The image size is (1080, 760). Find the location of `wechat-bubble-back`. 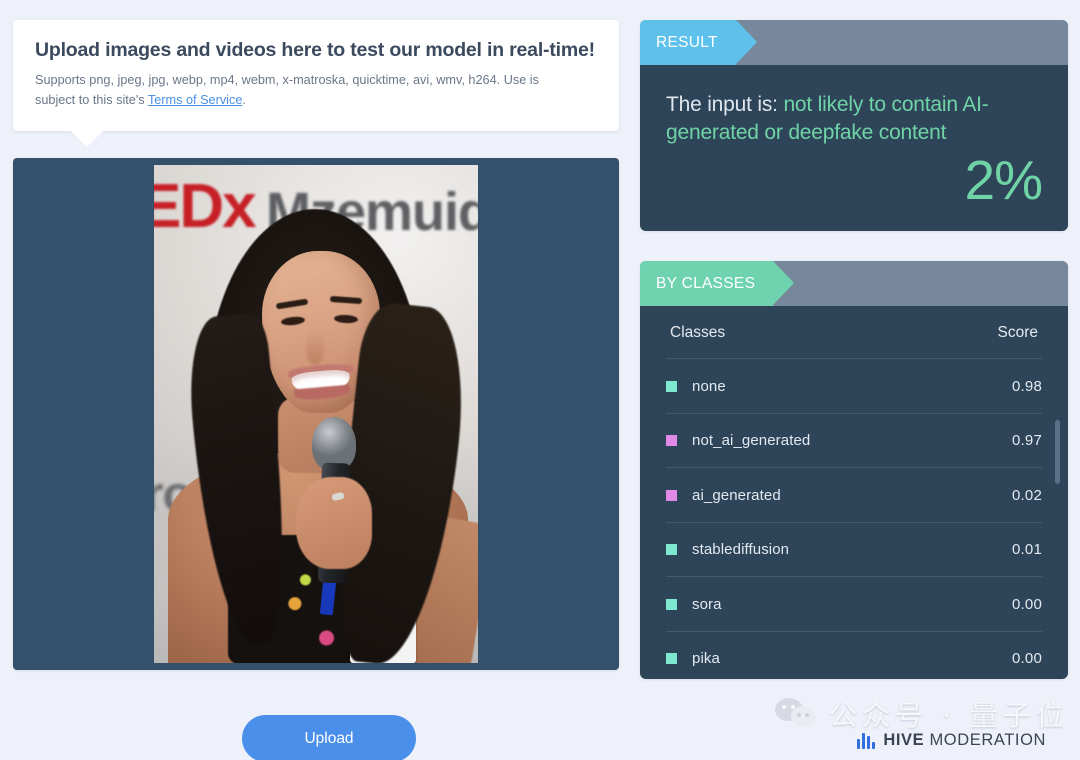

wechat-bubble-back is located at coordinates (789, 709).